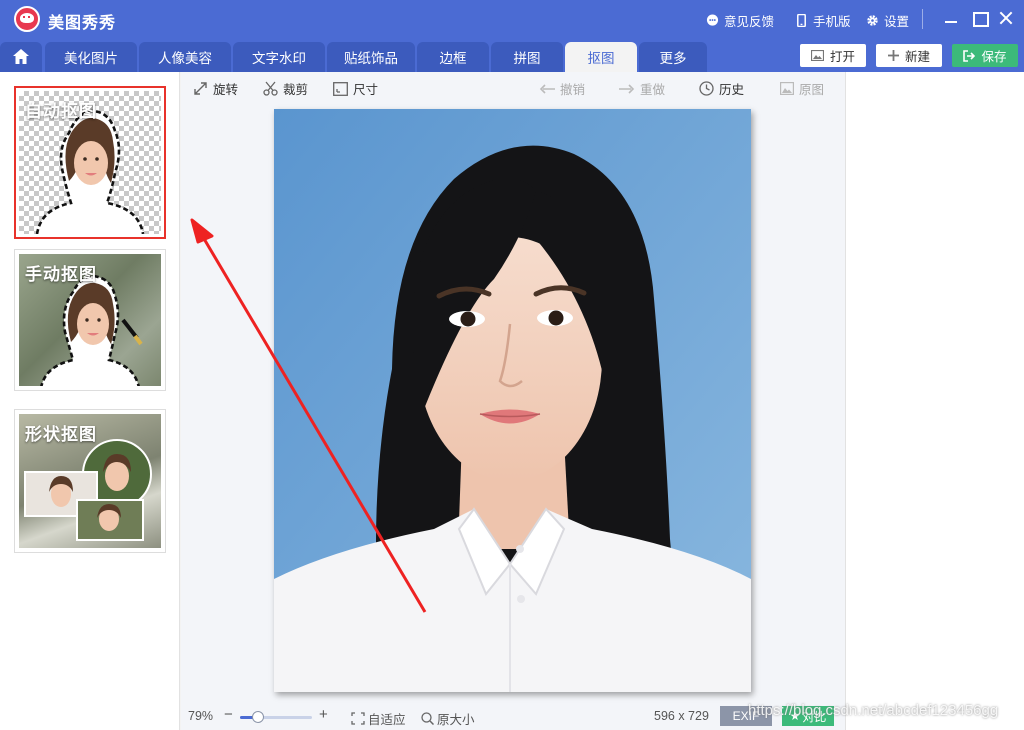 The width and height of the screenshot is (1024, 730). What do you see at coordinates (323, 714) in the screenshot?
I see `zoom-in-button: +` at bounding box center [323, 714].